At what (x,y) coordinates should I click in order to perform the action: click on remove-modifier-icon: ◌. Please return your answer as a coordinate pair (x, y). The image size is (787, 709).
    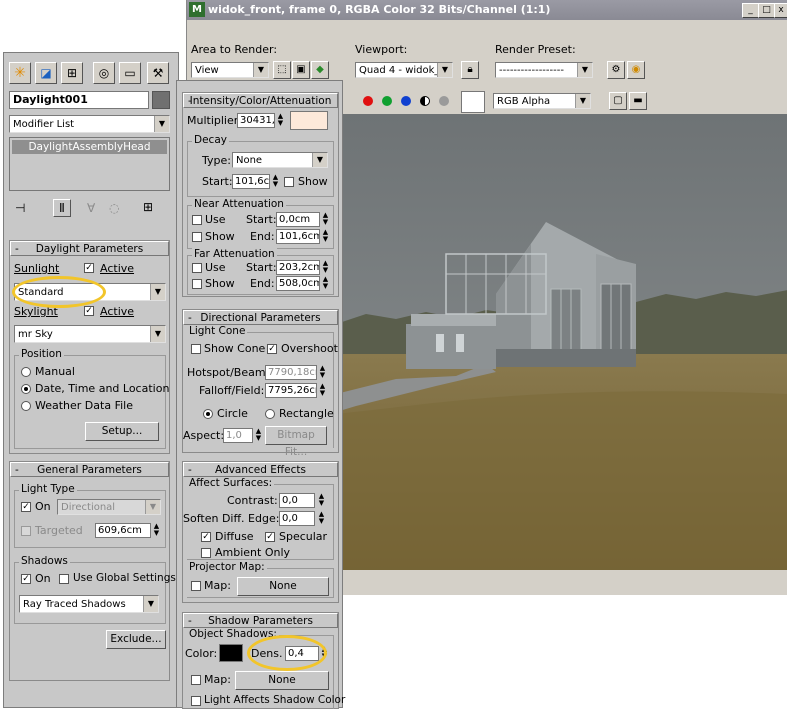
    Looking at the image, I should click on (114, 208).